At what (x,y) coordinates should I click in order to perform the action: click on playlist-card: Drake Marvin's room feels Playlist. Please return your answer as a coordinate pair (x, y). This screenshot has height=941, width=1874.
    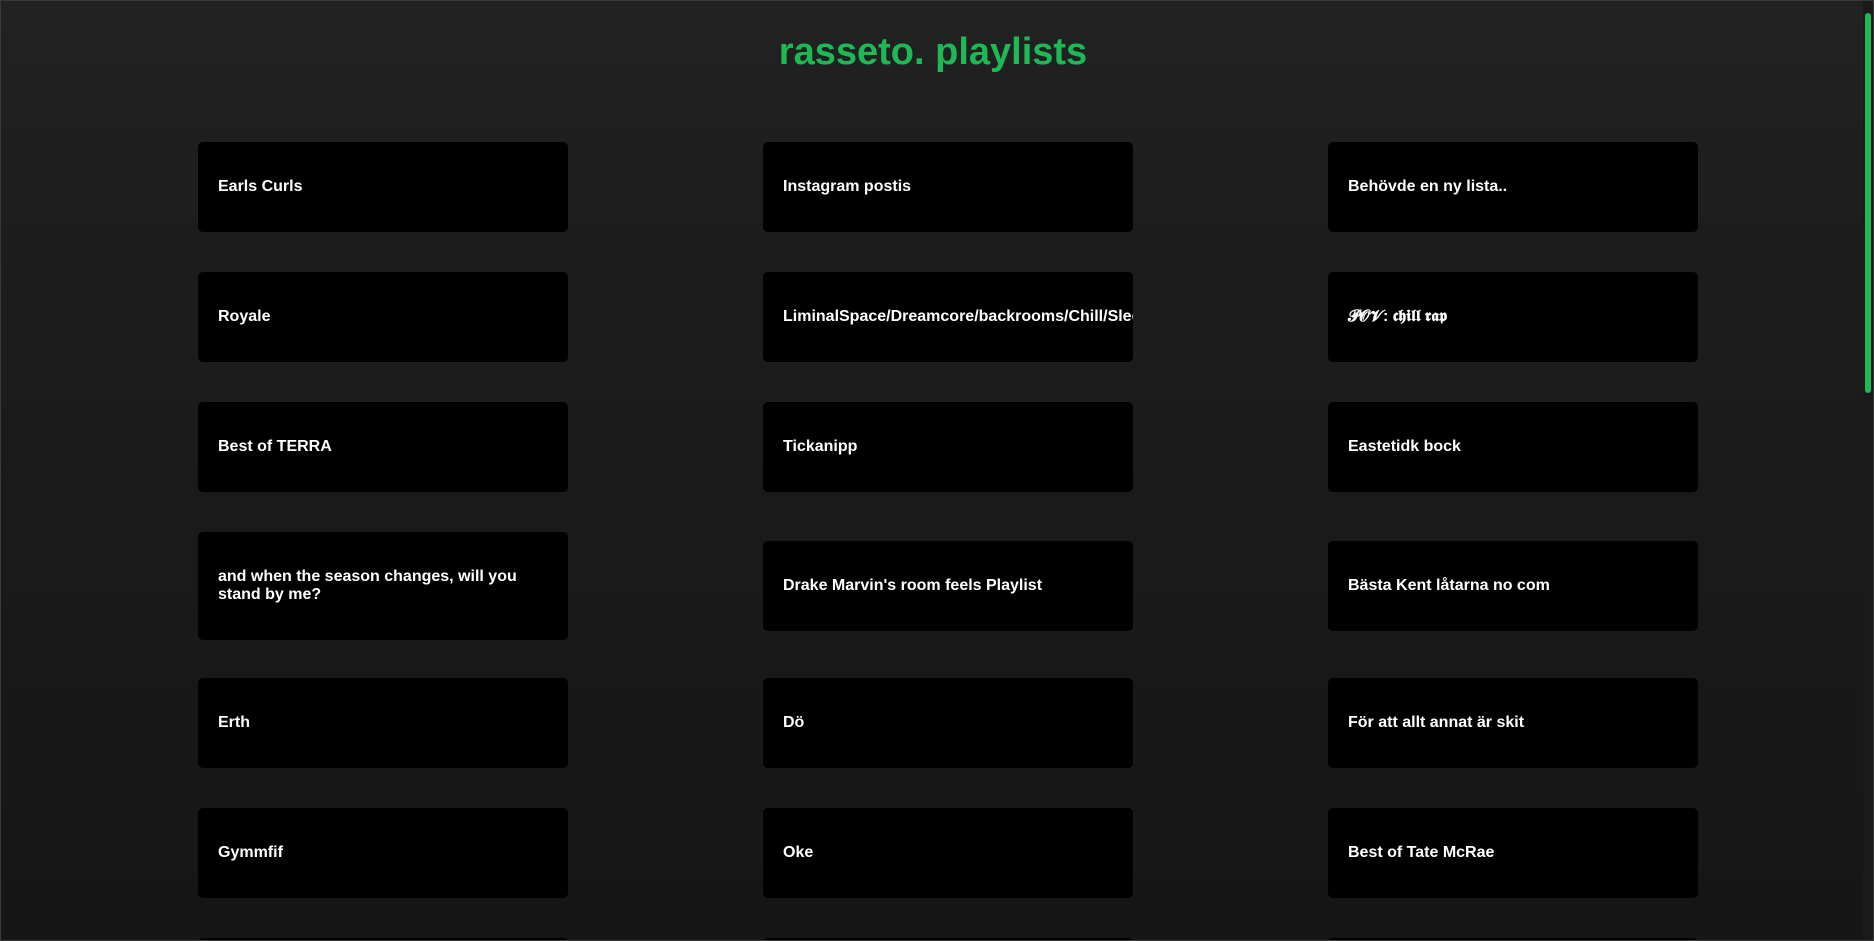
    Looking at the image, I should click on (948, 586).